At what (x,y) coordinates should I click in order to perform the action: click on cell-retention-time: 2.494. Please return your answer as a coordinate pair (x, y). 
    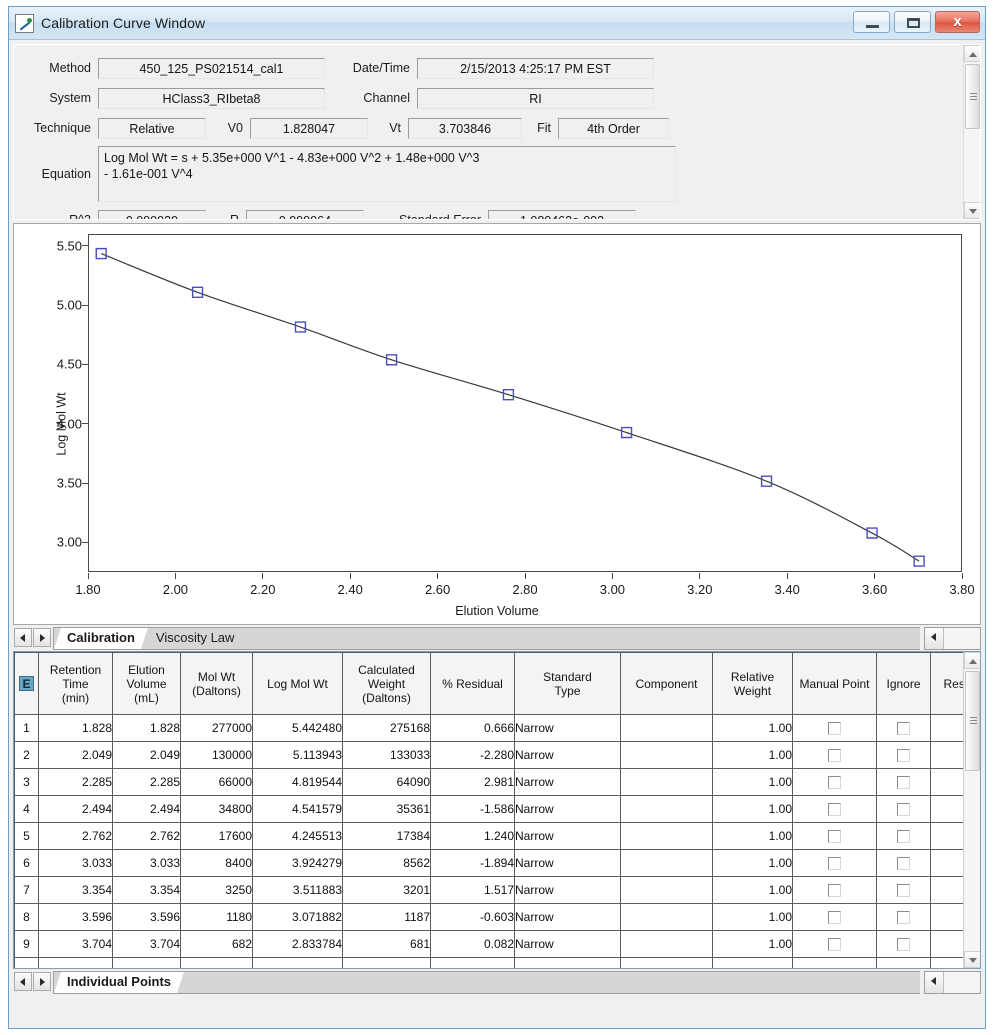
    Looking at the image, I should click on (75, 809).